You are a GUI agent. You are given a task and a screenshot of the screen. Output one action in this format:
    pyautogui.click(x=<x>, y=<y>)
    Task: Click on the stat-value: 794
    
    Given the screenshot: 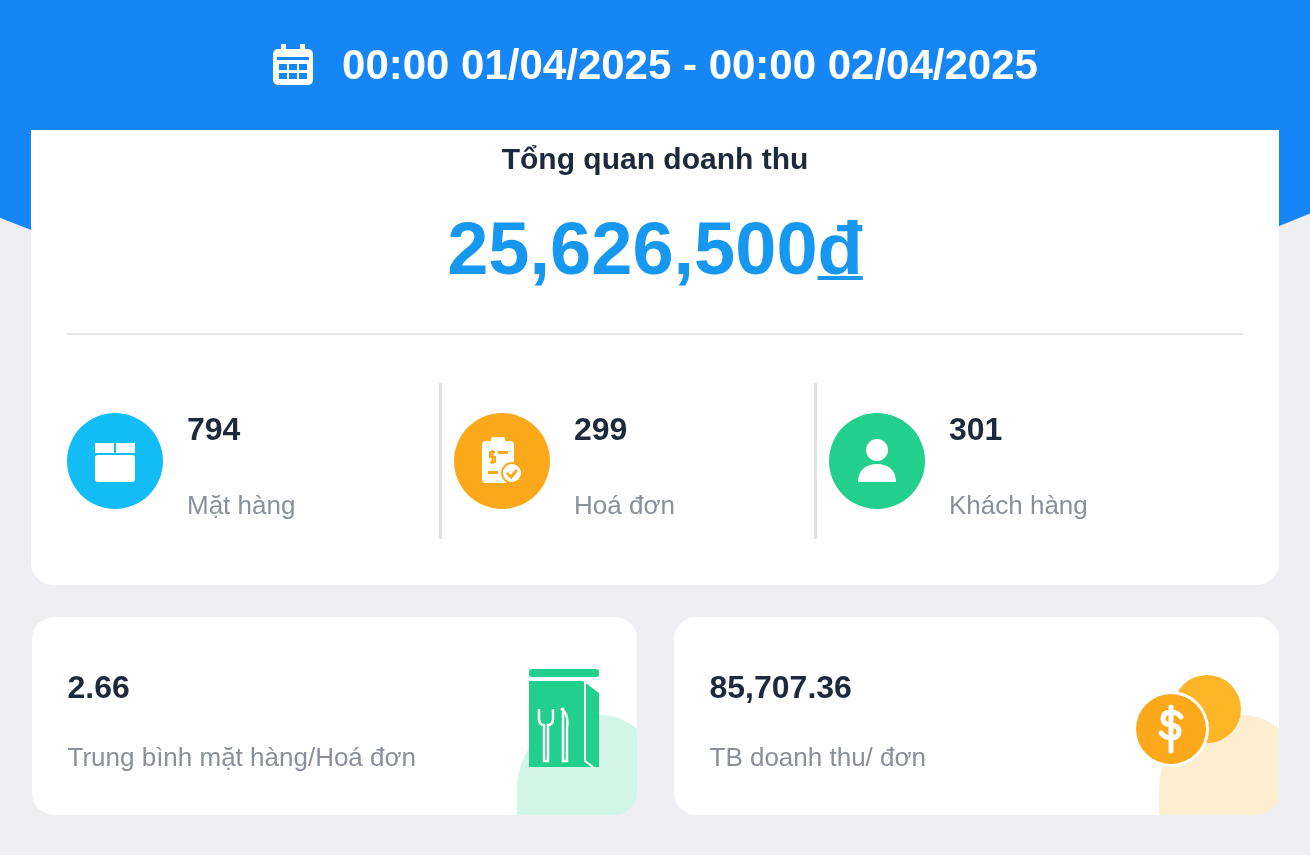 What is the action you would take?
    pyautogui.click(x=214, y=429)
    